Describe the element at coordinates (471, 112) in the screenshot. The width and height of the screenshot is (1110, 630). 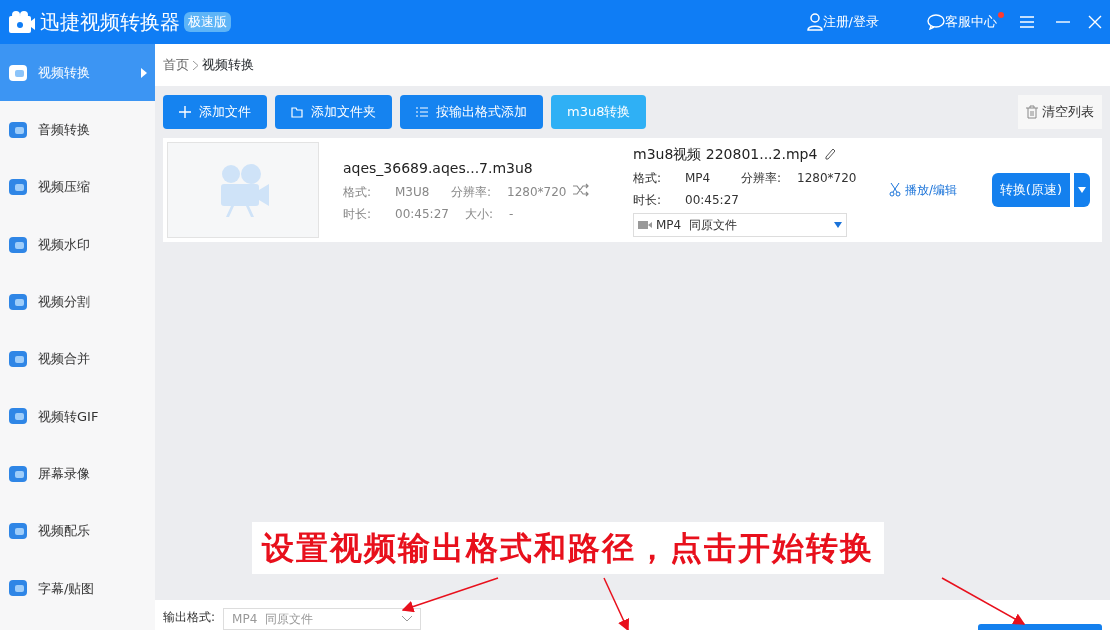
I see `toolbar-button: 按输出格式添加` at that location.